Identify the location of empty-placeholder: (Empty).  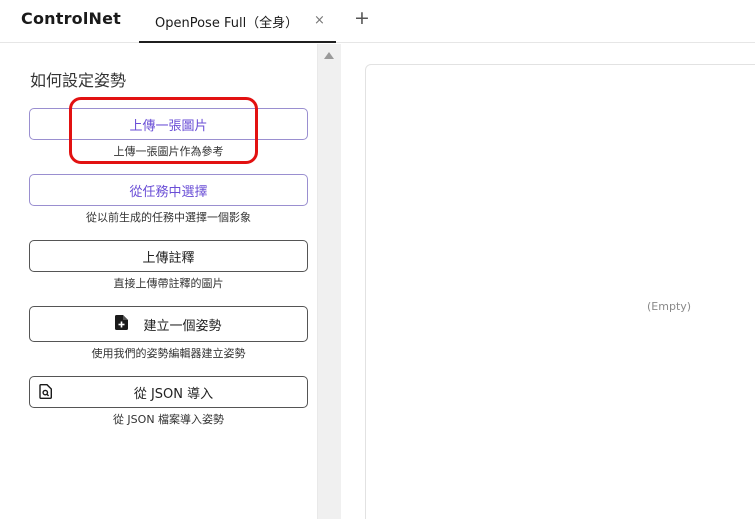
(669, 306).